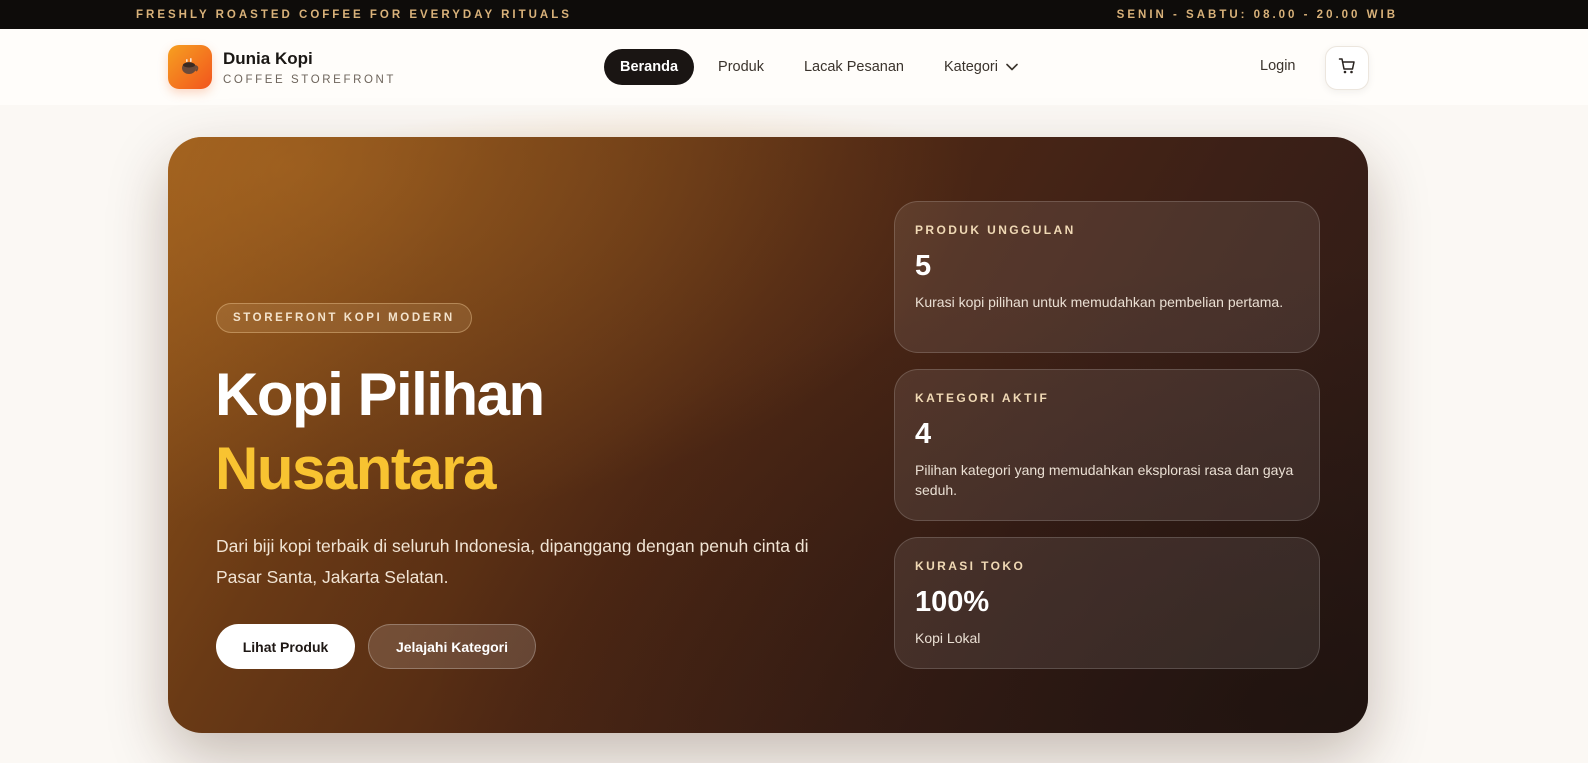 The height and width of the screenshot is (763, 1588). Describe the element at coordinates (1257, 14) in the screenshot. I see `opening-hours: SENIN - SABTU: 08.00 - 20.00 WIB` at that location.